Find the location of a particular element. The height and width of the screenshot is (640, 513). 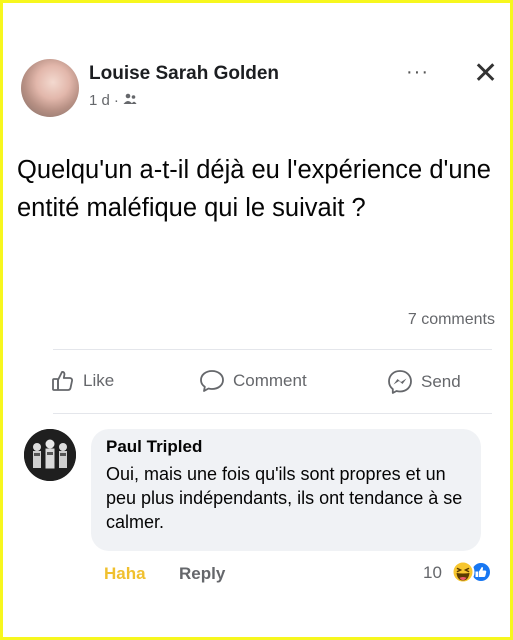

author-avatar is located at coordinates (50, 88).